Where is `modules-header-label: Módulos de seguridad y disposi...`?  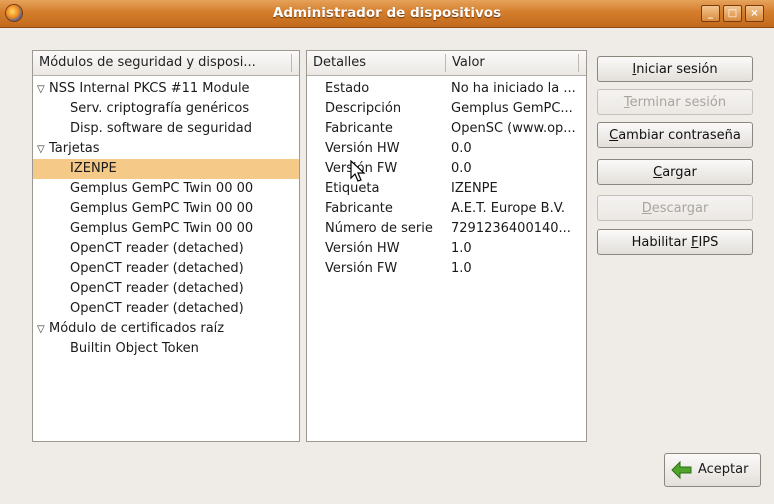
modules-header-label: Módulos de seguridad y disposi... is located at coordinates (147, 62).